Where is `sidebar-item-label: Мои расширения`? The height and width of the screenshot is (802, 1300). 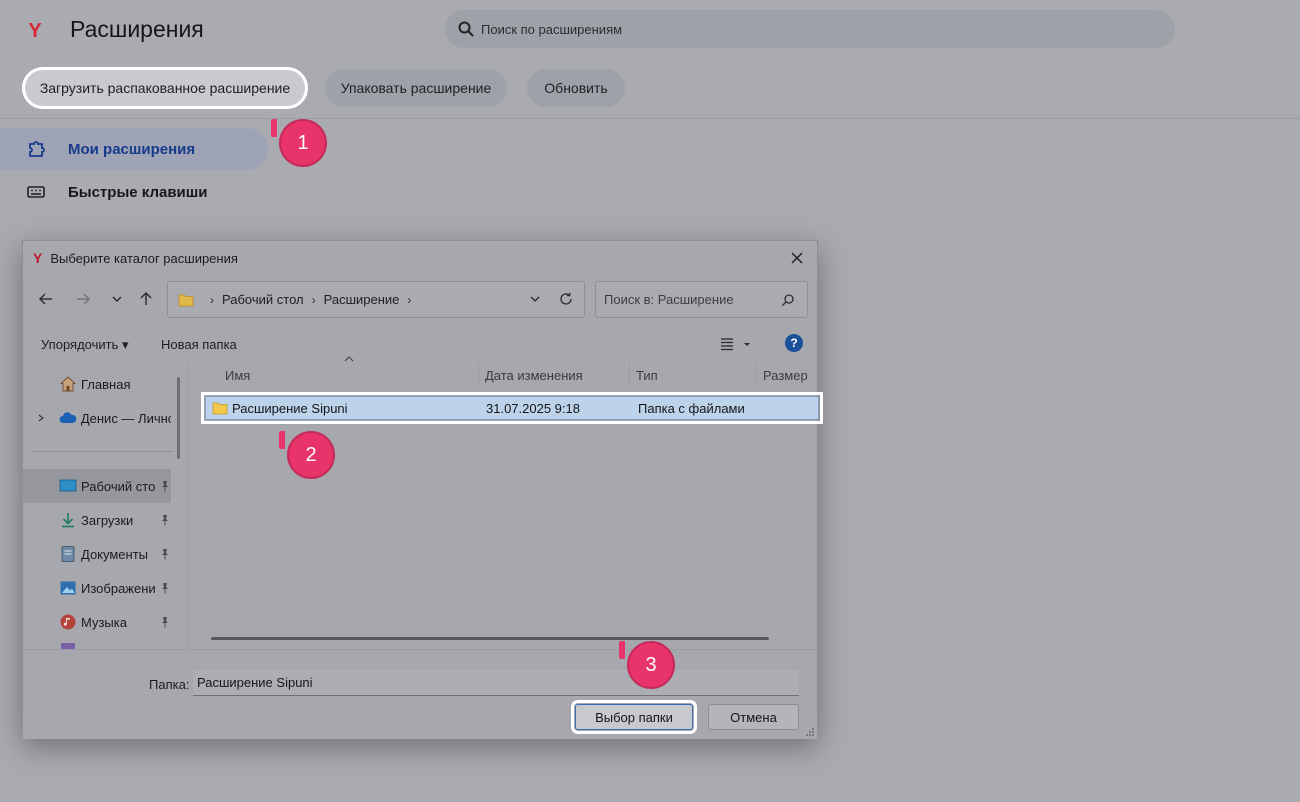 sidebar-item-label: Мои расширения is located at coordinates (132, 149).